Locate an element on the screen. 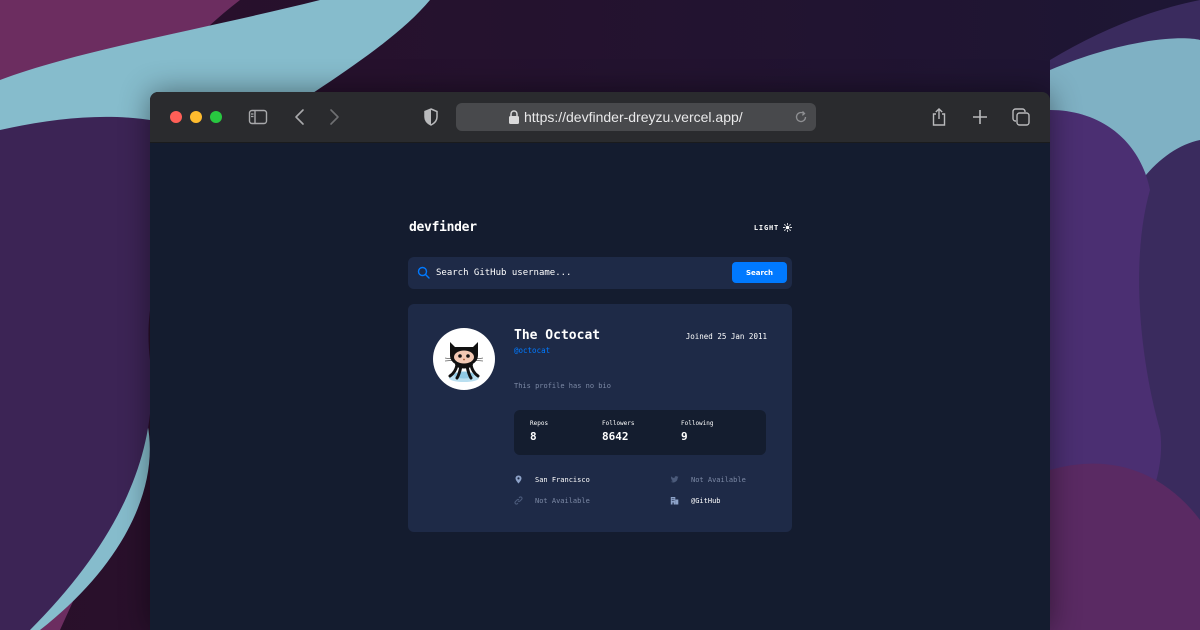 The image size is (1200, 630). browser-toolbar: https://devfinder-dreyzu.vercel.app/ is located at coordinates (600, 117).